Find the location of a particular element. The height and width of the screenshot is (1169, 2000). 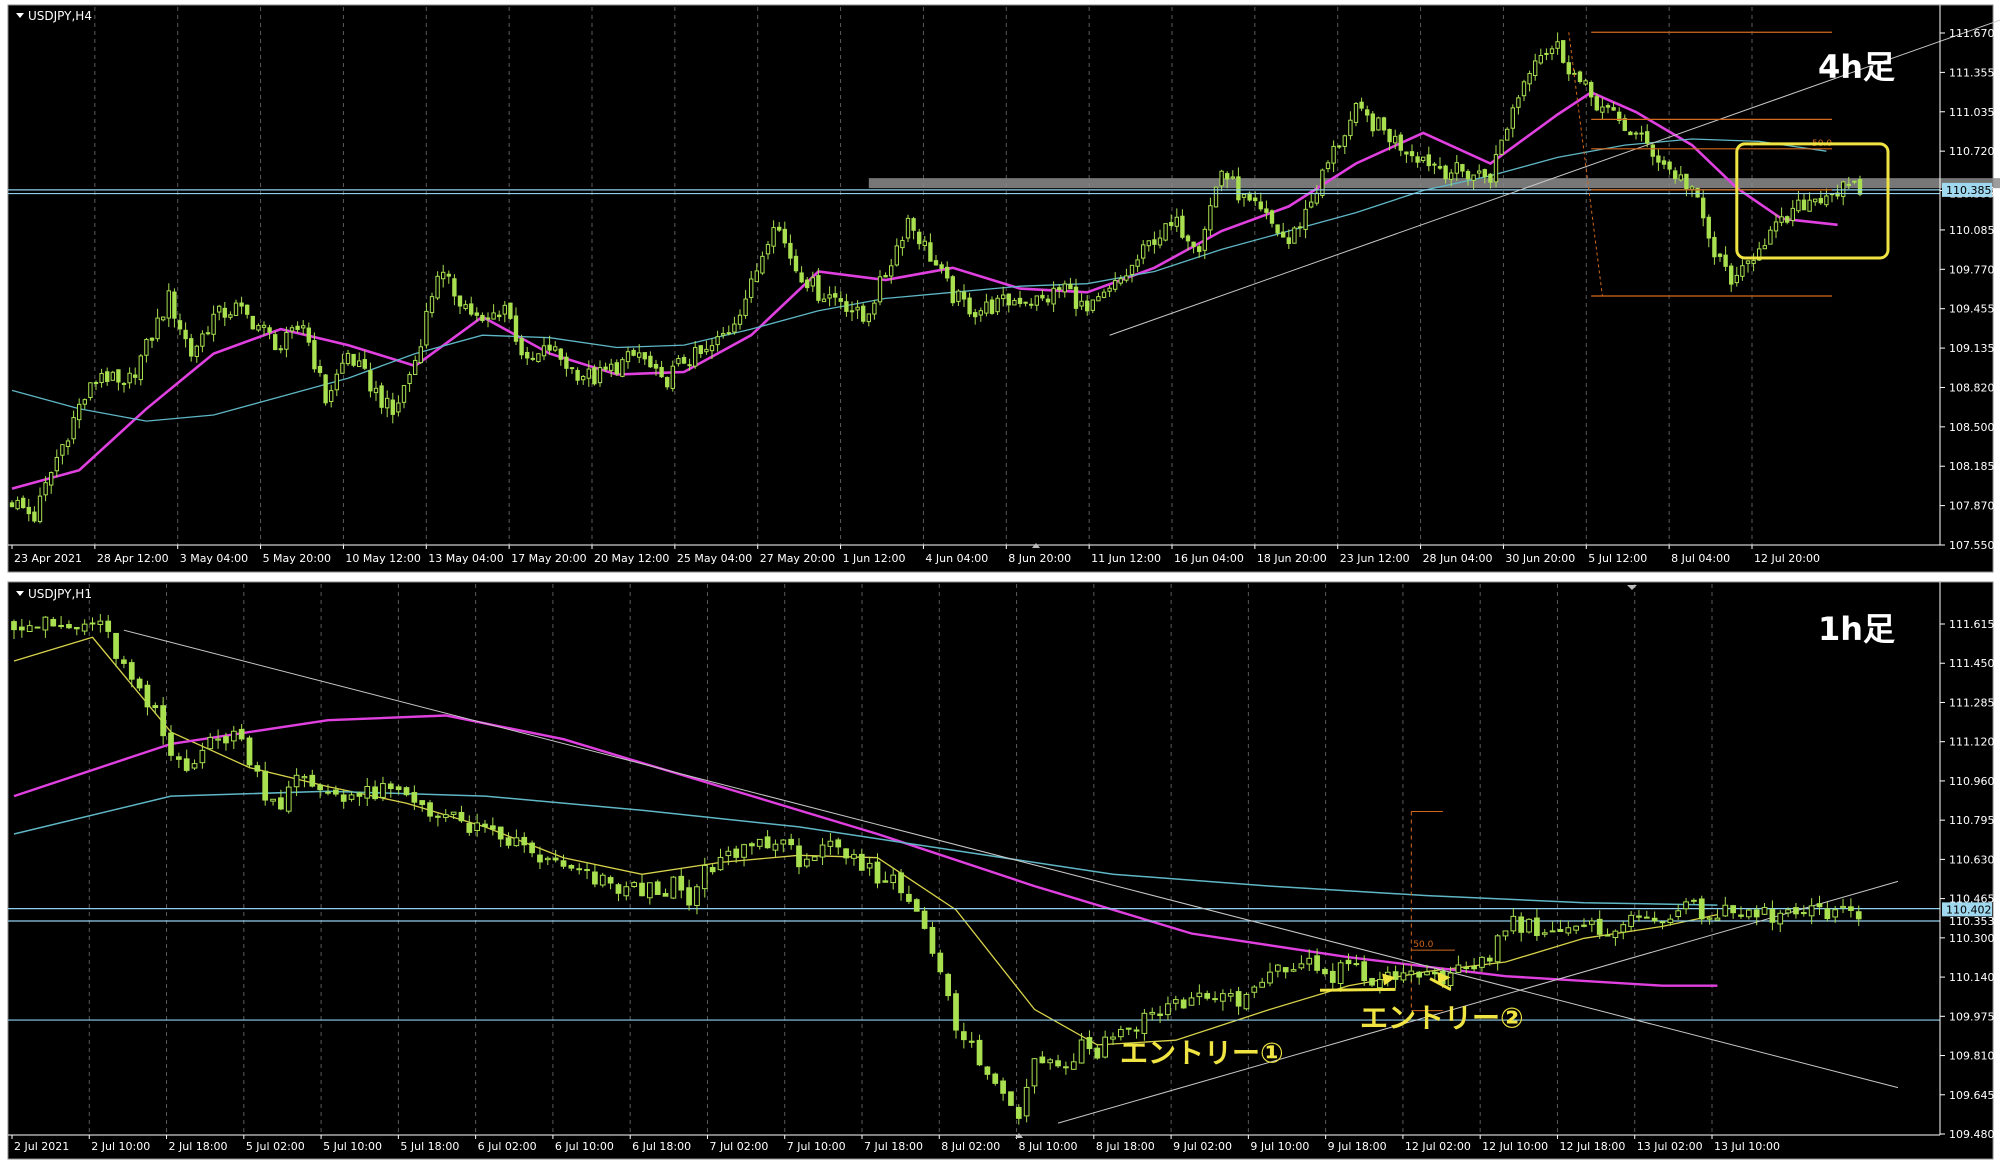

price-tick-label: 109.770 is located at coordinates (1972, 269).